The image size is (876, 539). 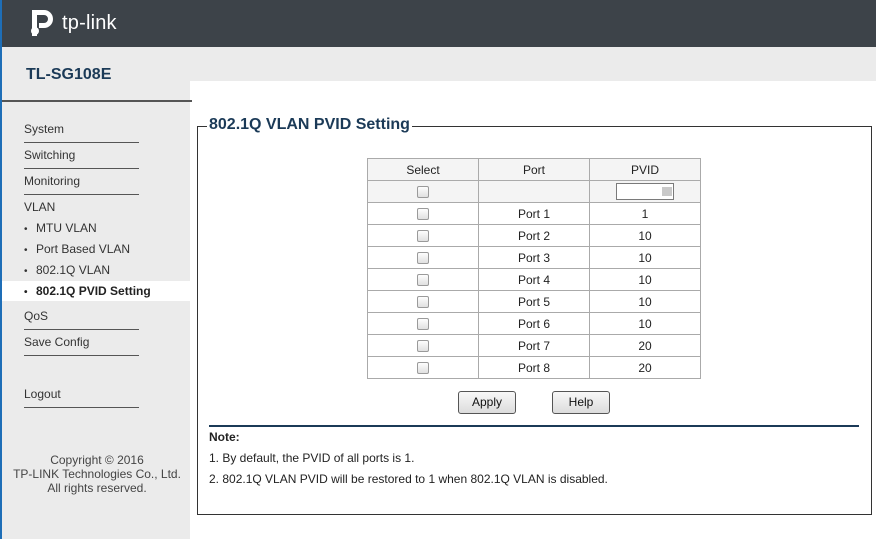 I want to click on table-row: Port 5 10, so click(x=534, y=301).